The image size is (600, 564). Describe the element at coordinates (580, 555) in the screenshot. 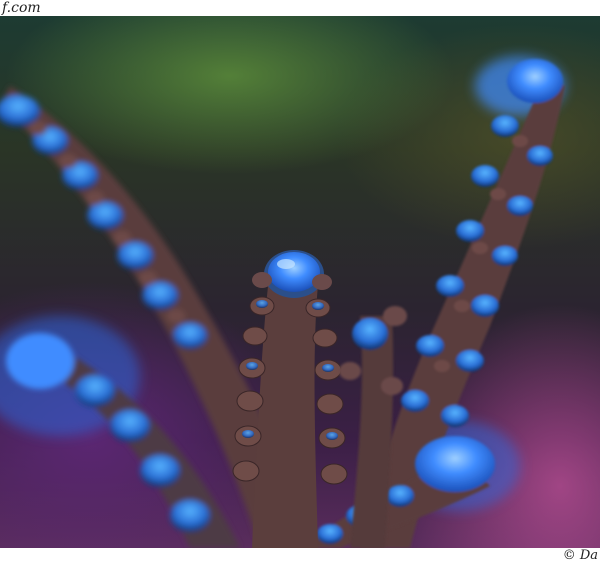

I see `copyright-watermark-text: © Da` at that location.